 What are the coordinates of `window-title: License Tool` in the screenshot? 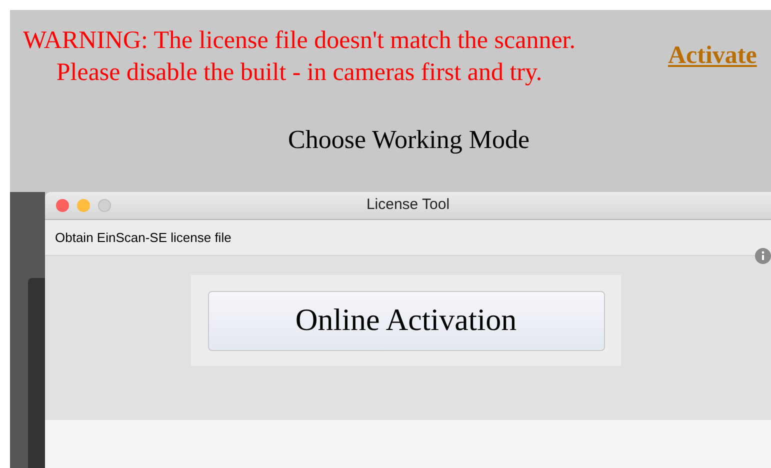 It's located at (408, 205).